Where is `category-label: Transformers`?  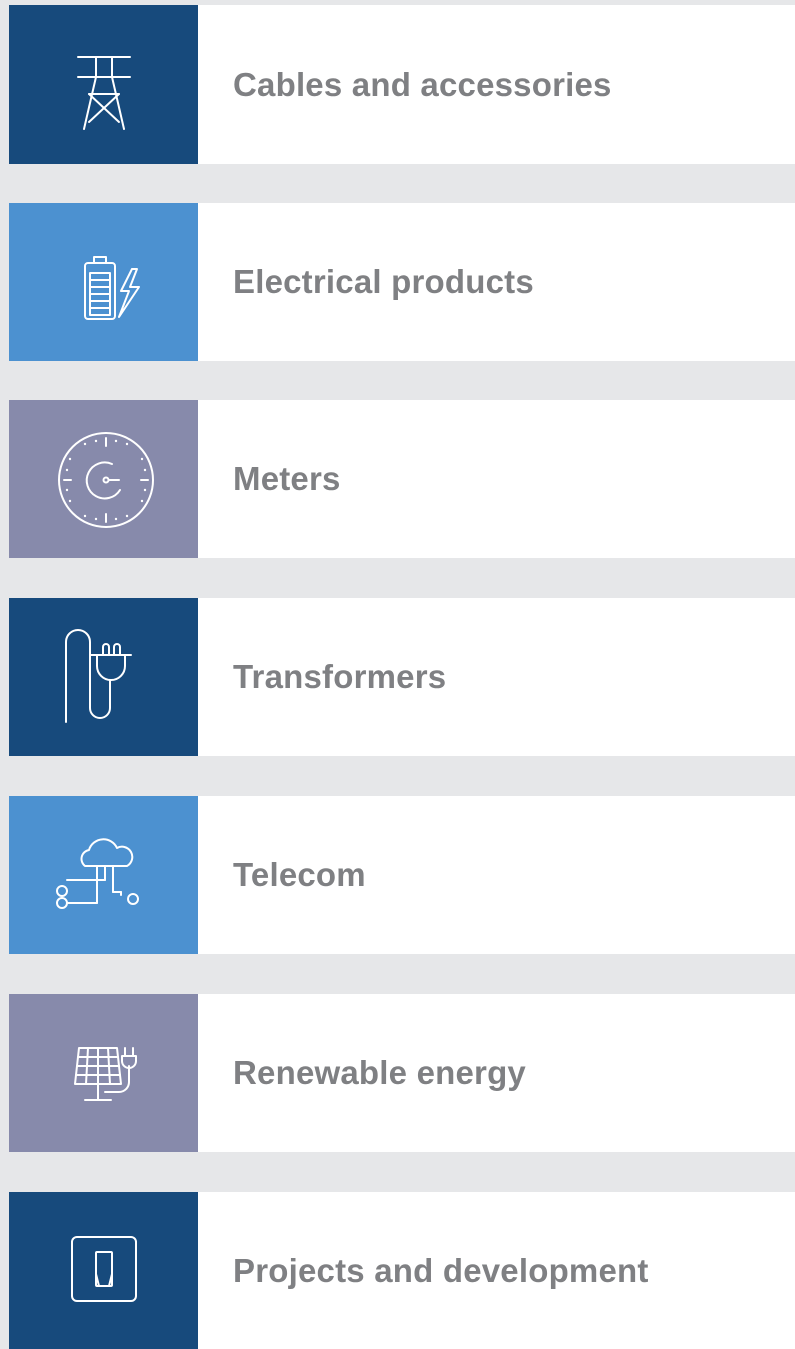
category-label: Transformers is located at coordinates (340, 676).